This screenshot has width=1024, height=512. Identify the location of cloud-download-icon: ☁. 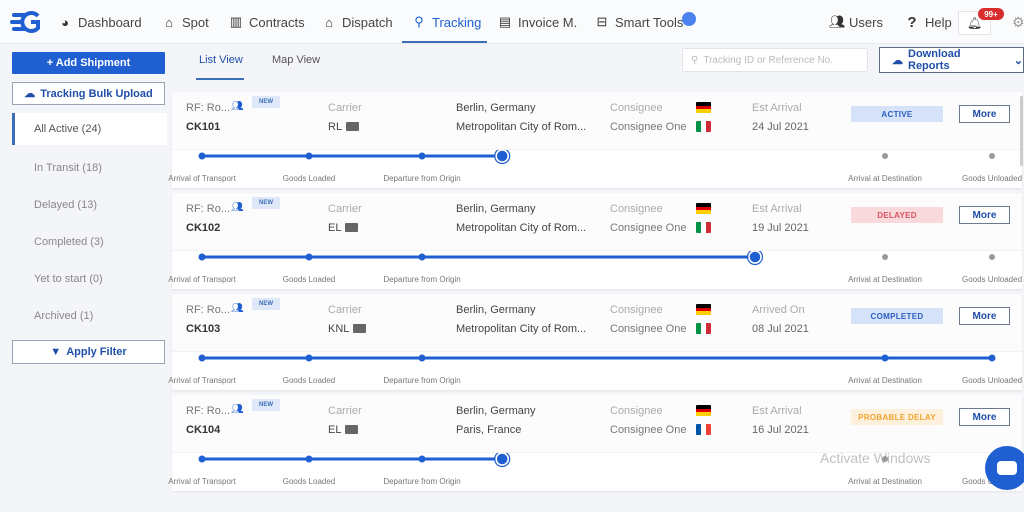
(897, 60).